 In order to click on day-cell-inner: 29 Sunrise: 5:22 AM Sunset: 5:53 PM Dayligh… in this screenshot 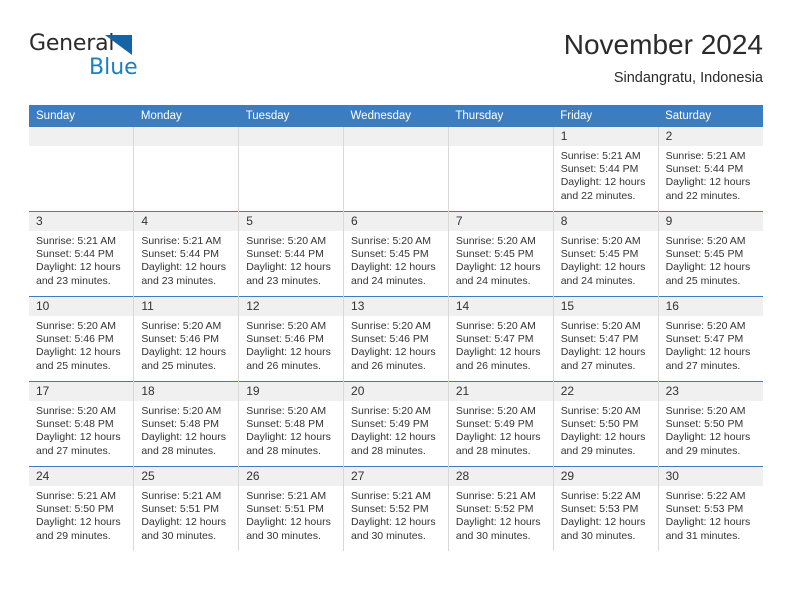, I will do `click(605, 509)`.